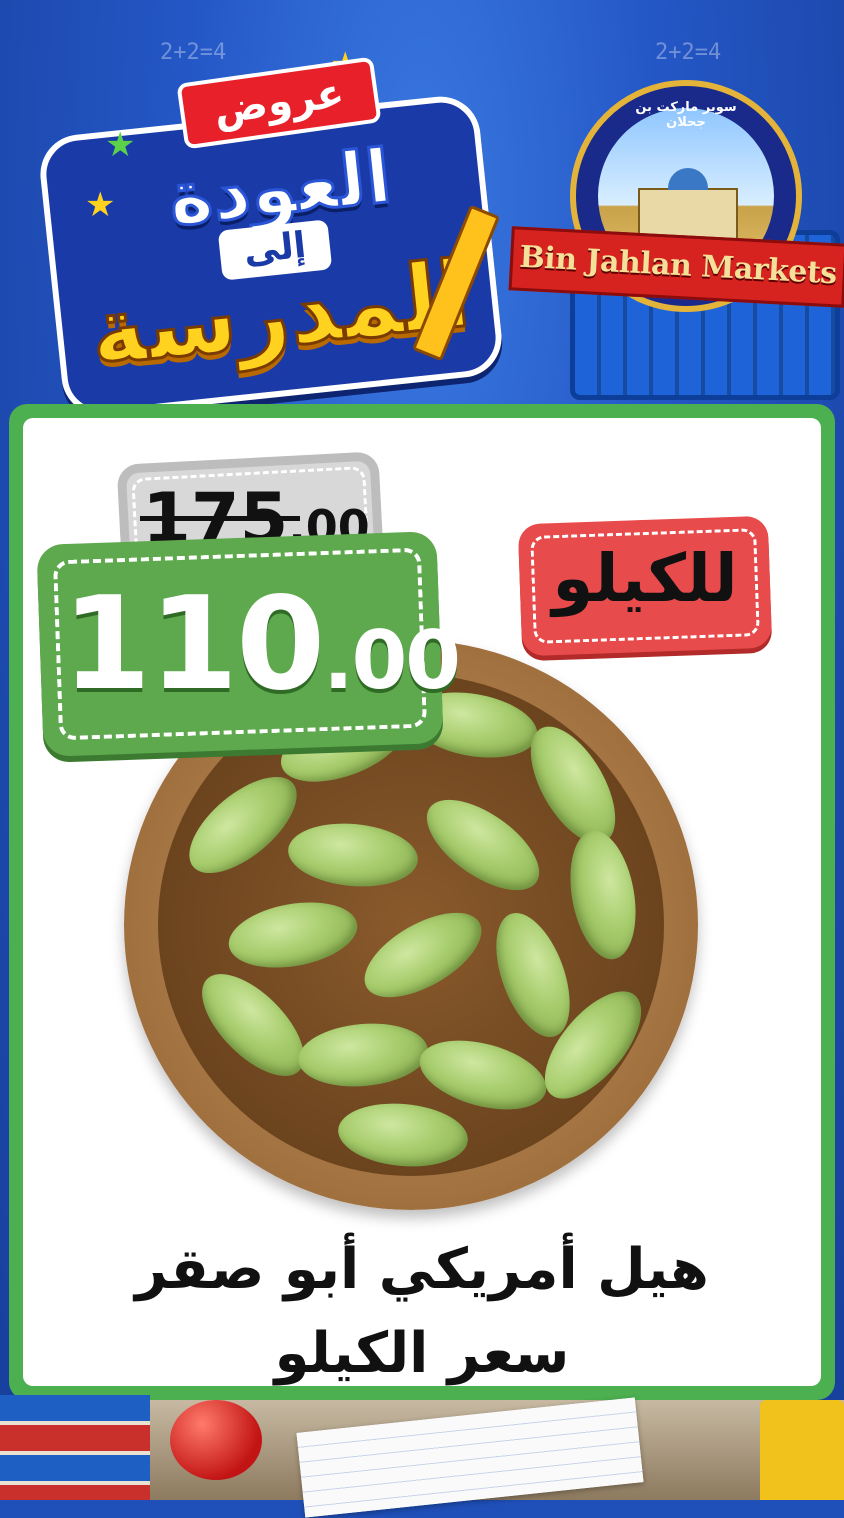  I want to click on product-name: هيل أمريكي أبو صقر سعر الكيلو, so click(422, 1312).